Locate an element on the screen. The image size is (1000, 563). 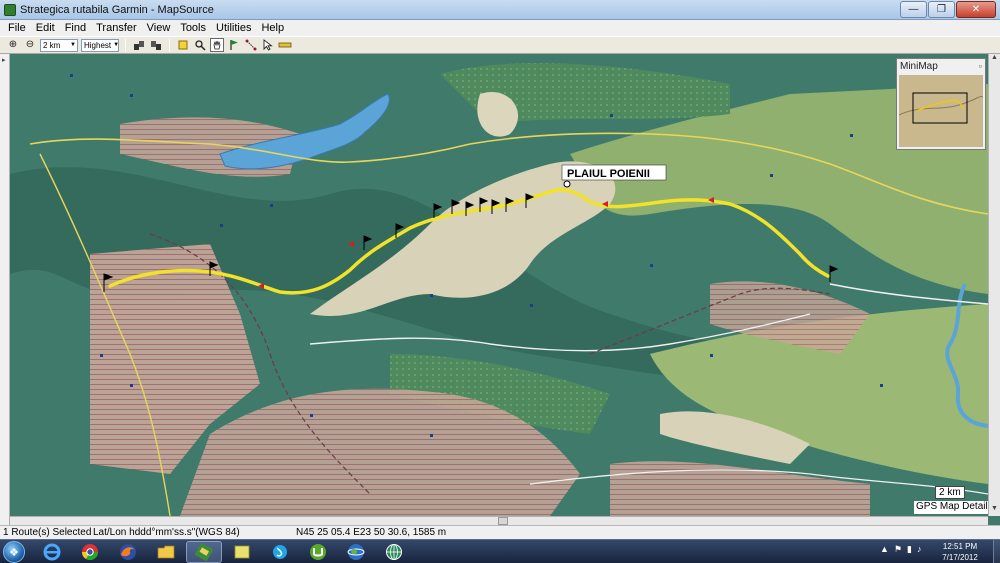
magnify-tool-icon is located at coordinates (200, 45).